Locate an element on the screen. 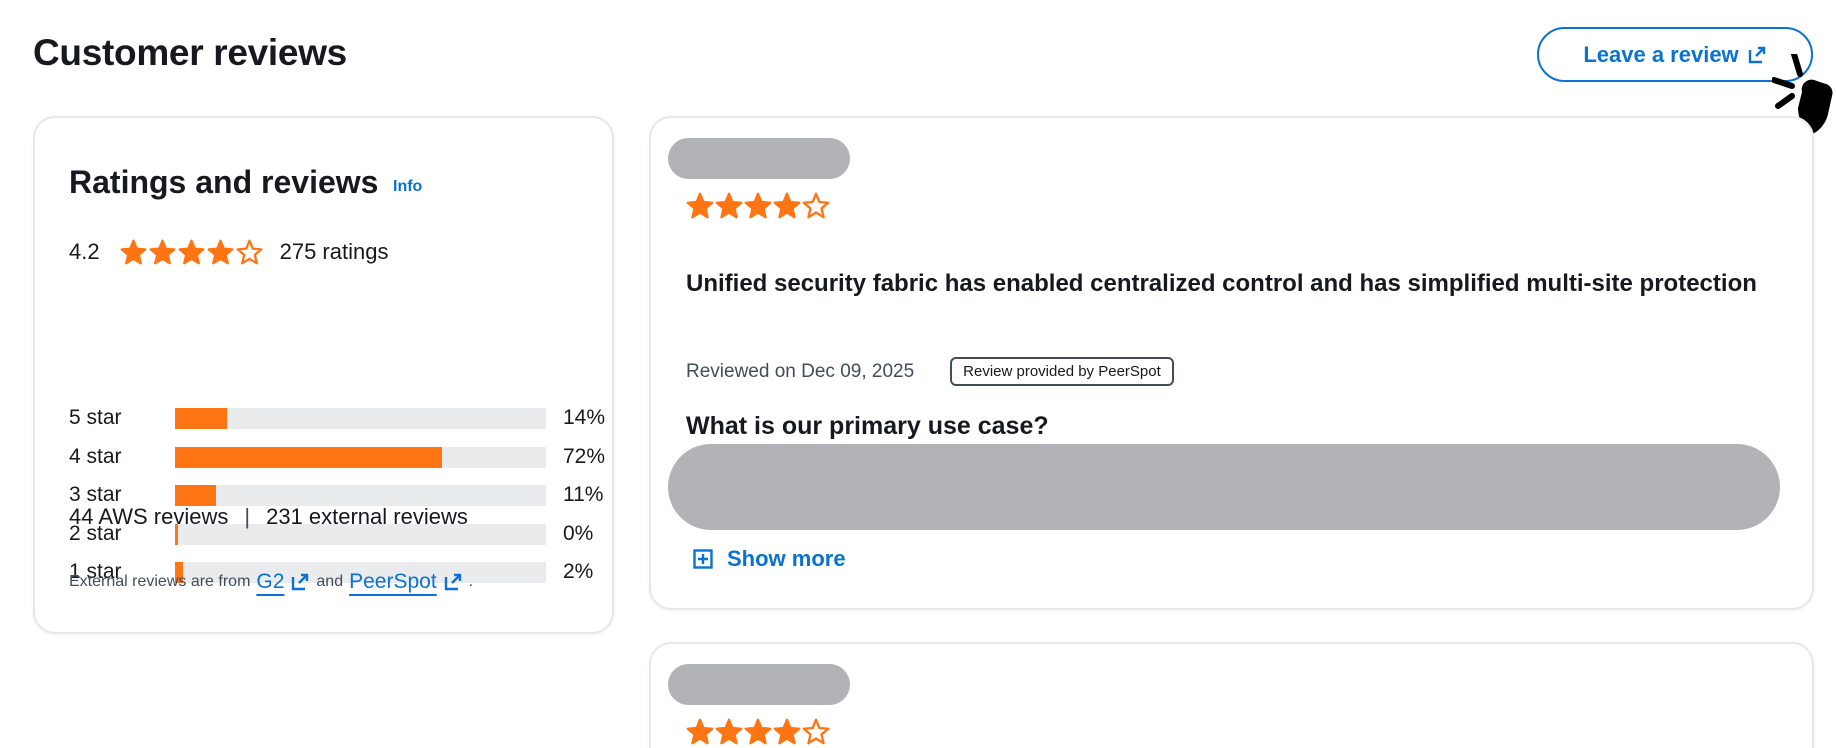 This screenshot has height=748, width=1836. show-more-button: Show more is located at coordinates (769, 559).